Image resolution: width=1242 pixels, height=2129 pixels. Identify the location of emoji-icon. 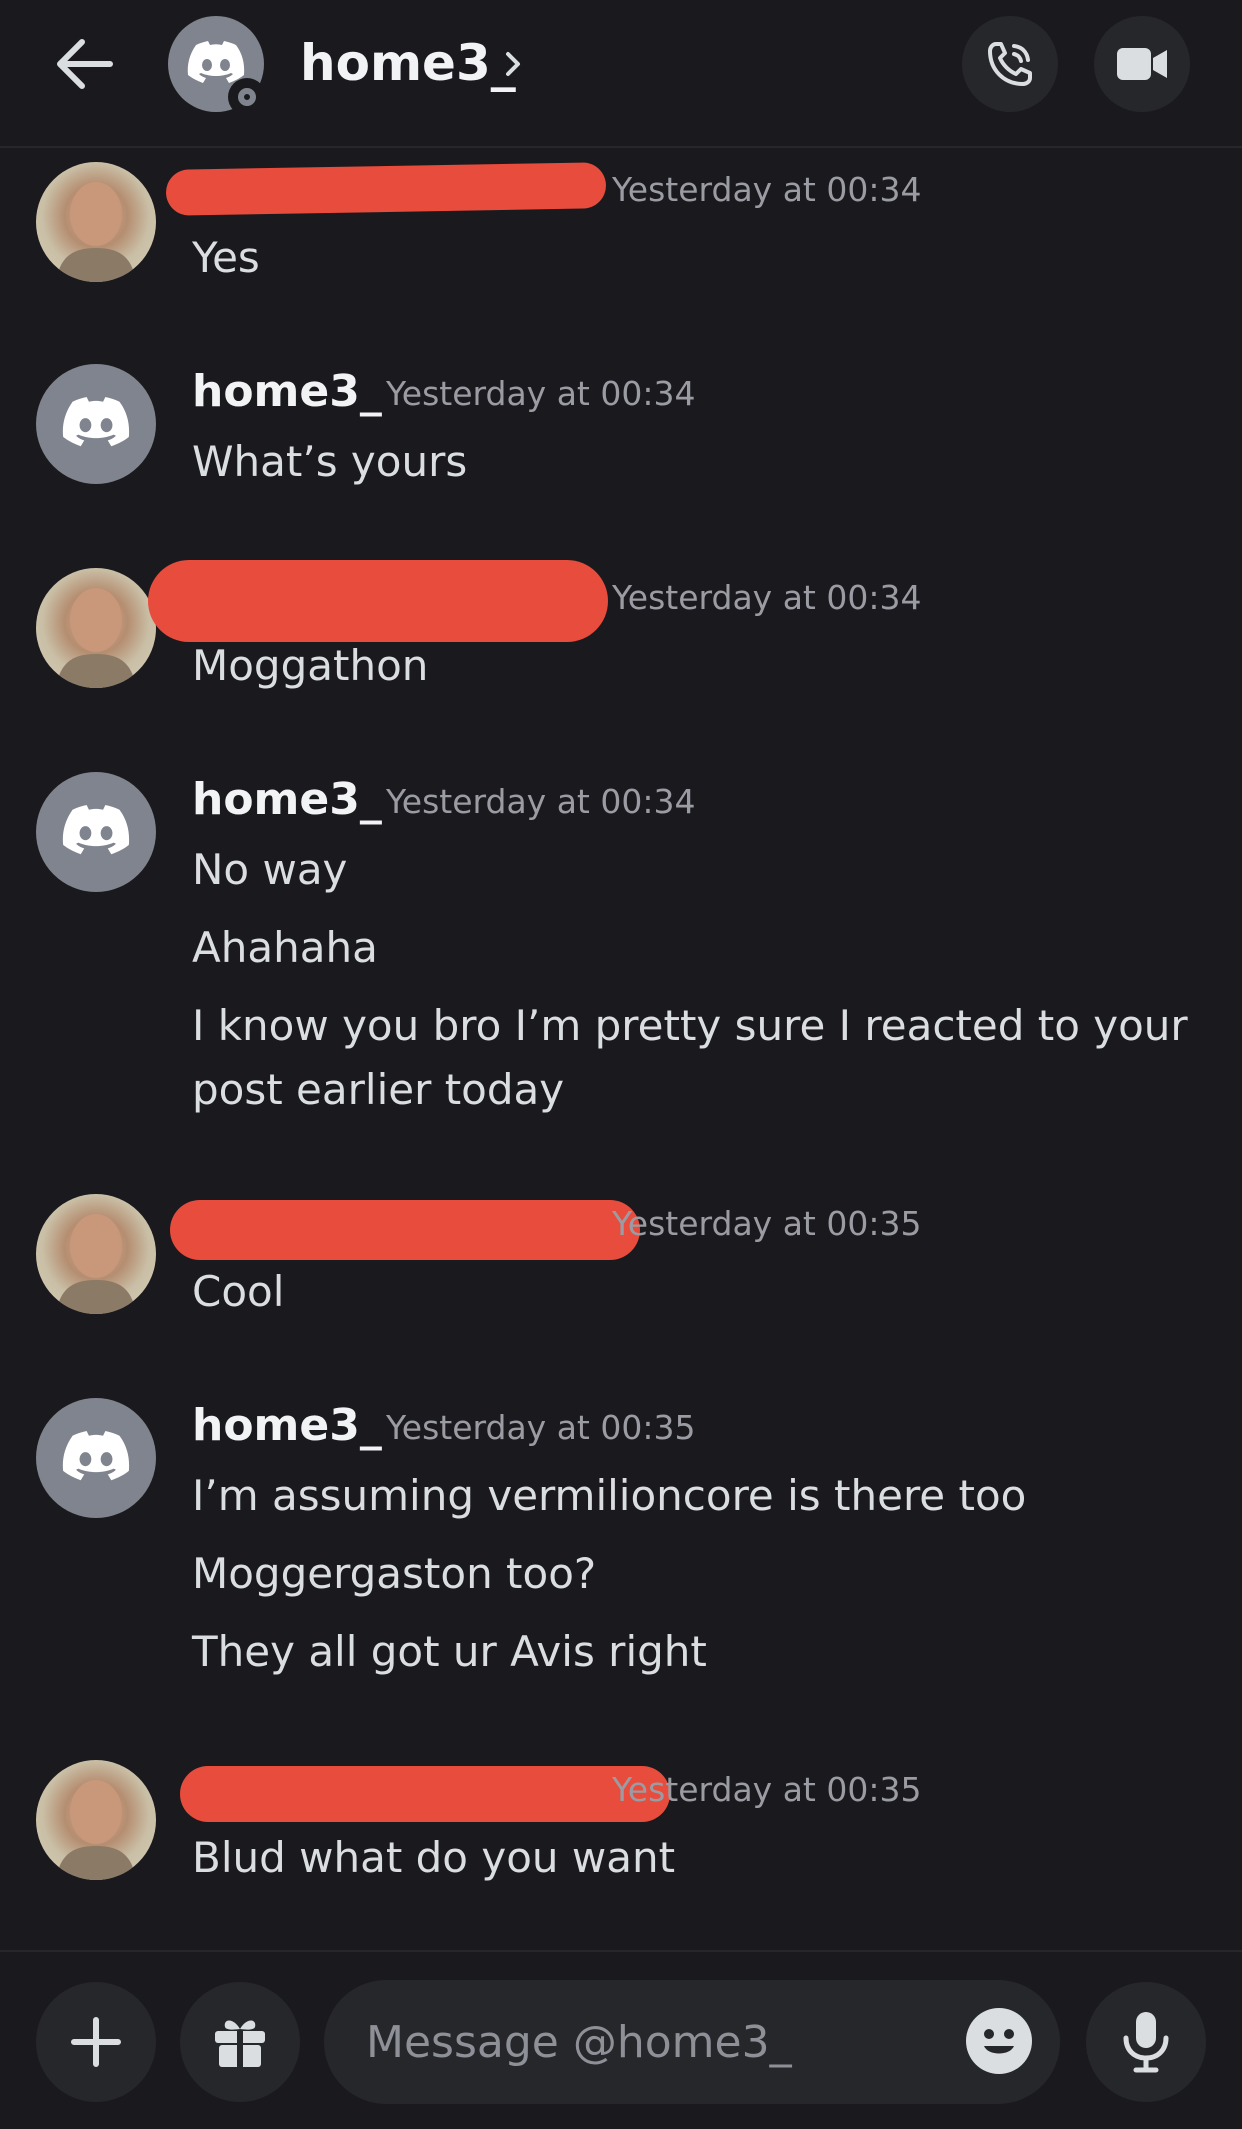
(999, 2041).